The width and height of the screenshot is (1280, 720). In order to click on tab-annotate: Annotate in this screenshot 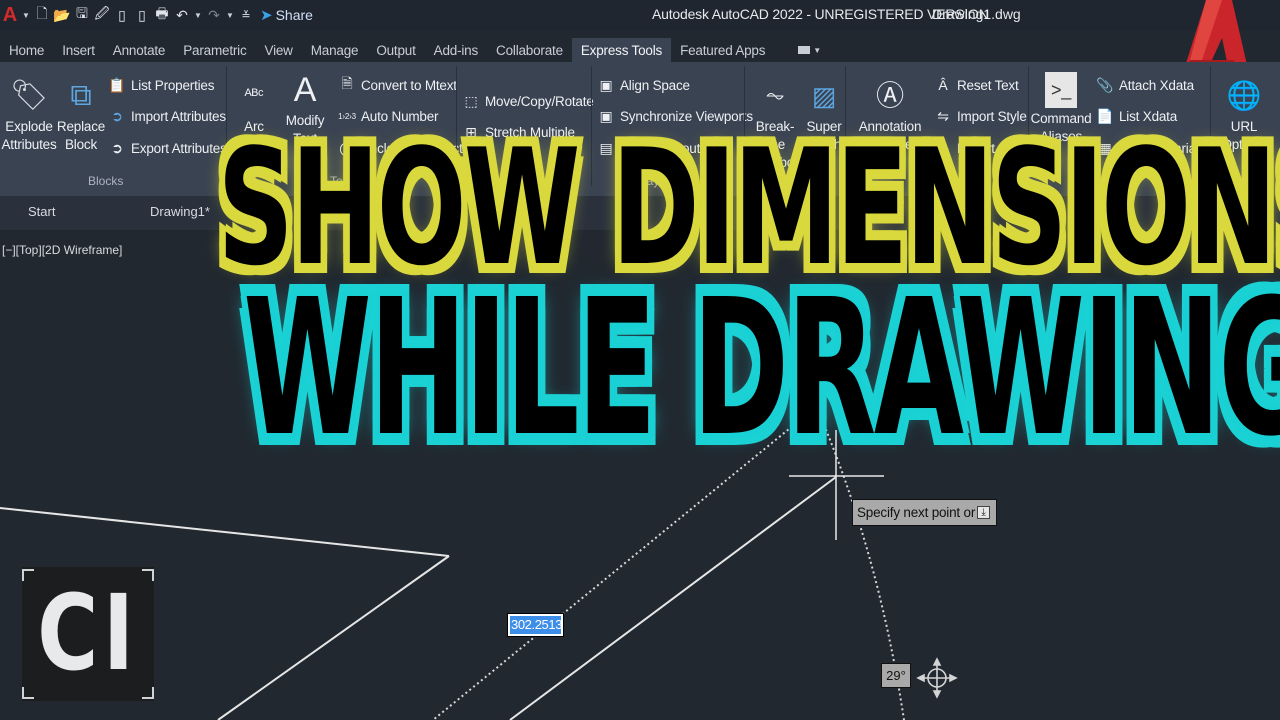, I will do `click(139, 50)`.